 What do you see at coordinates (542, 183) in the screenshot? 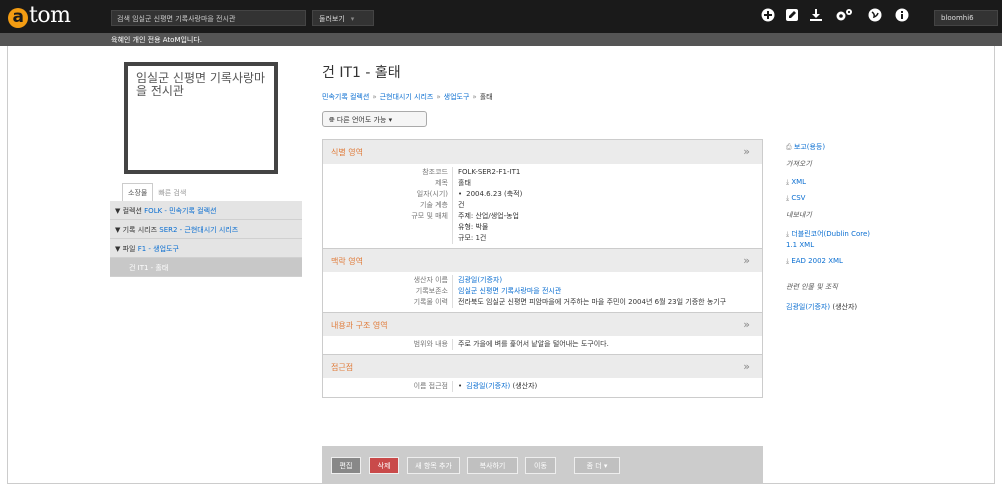
I see `field-title: 제목 홀태` at bounding box center [542, 183].